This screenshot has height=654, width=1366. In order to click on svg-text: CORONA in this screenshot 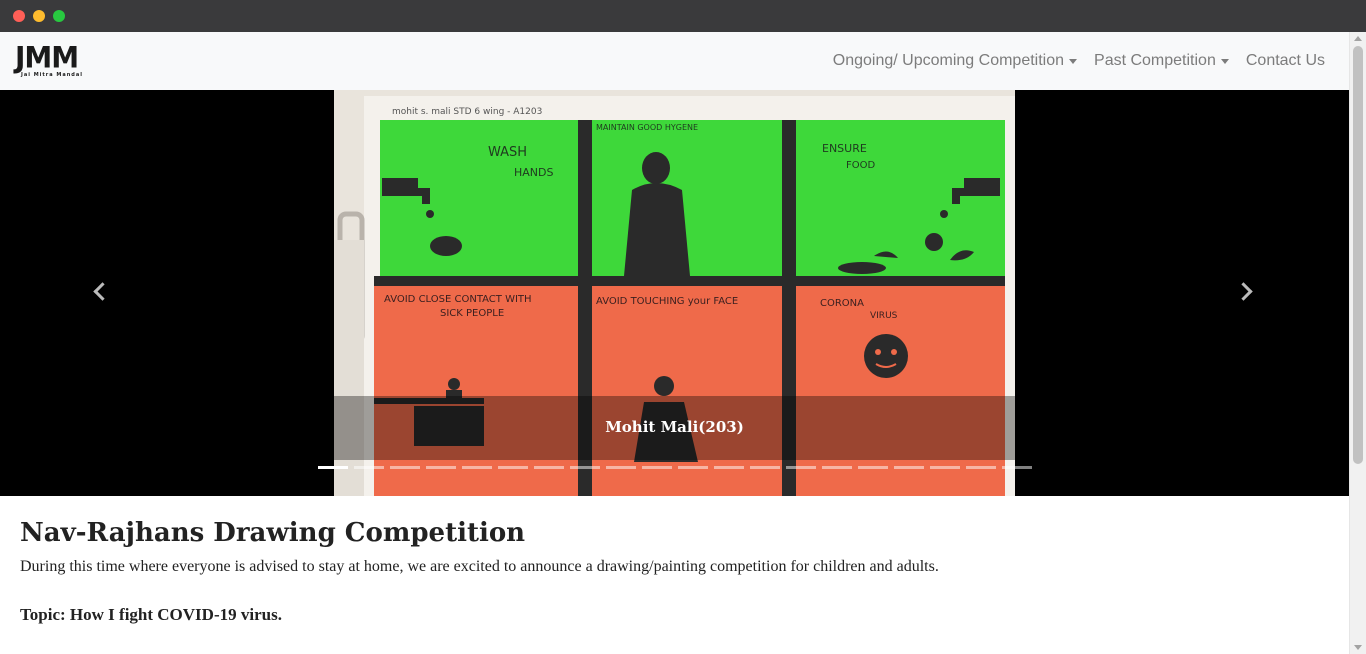, I will do `click(842, 303)`.